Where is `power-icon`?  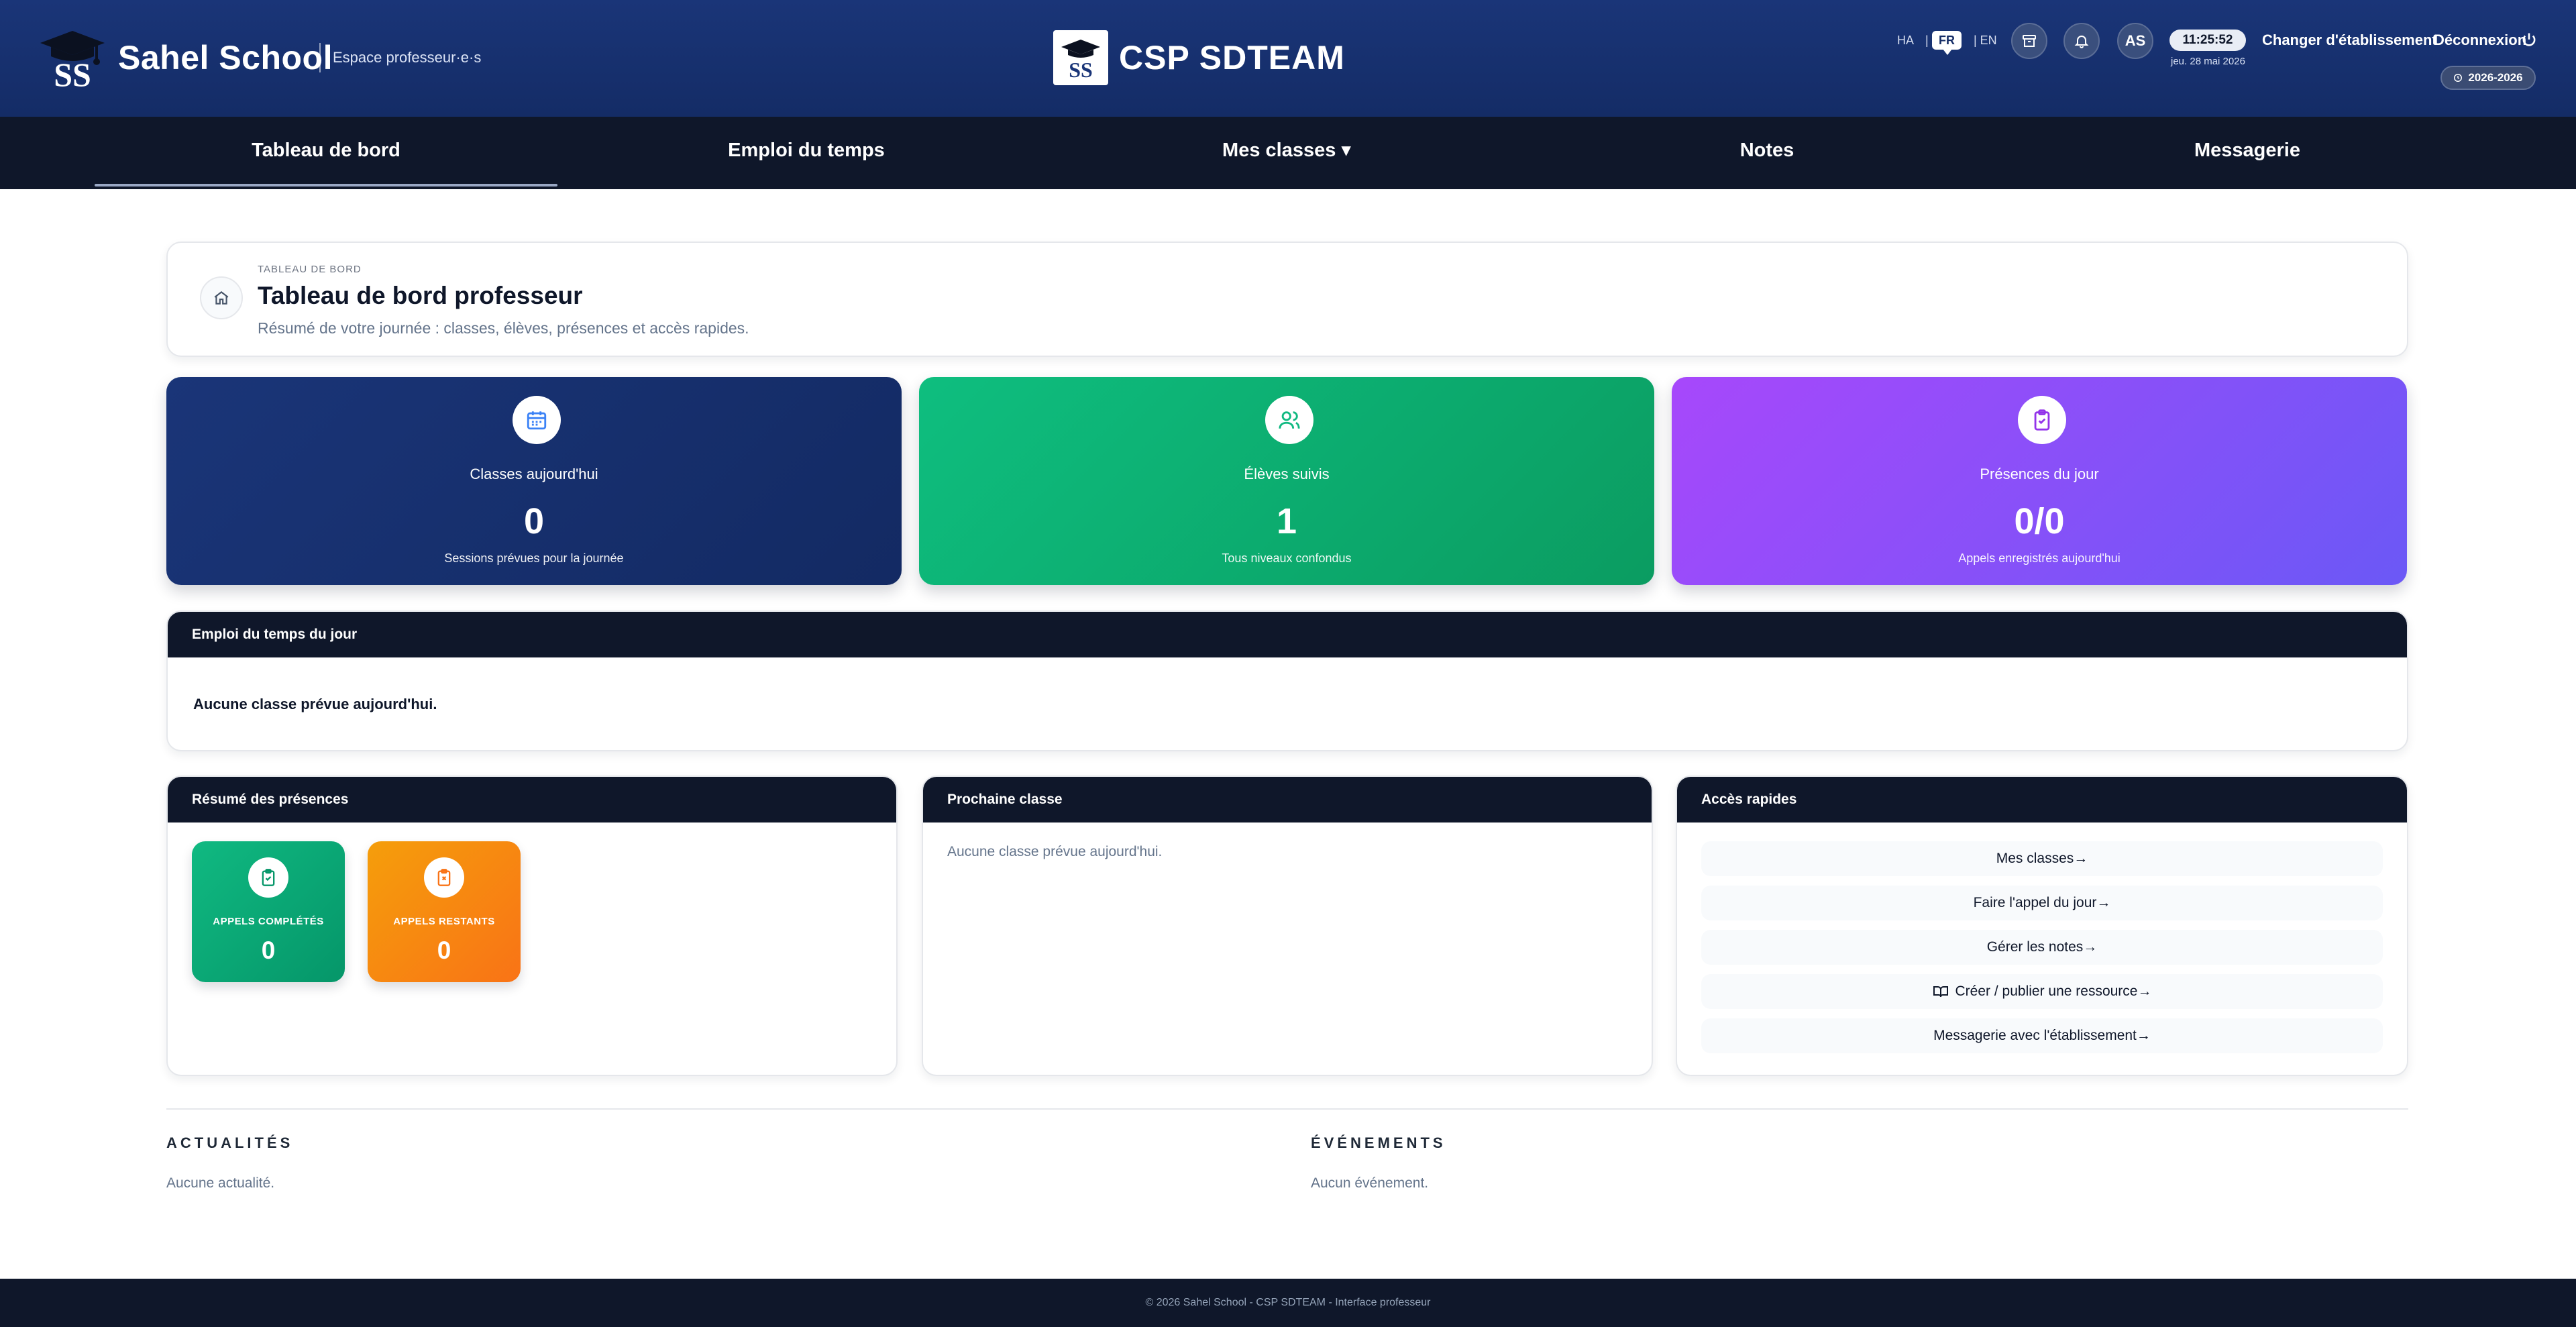
power-icon is located at coordinates (2529, 40).